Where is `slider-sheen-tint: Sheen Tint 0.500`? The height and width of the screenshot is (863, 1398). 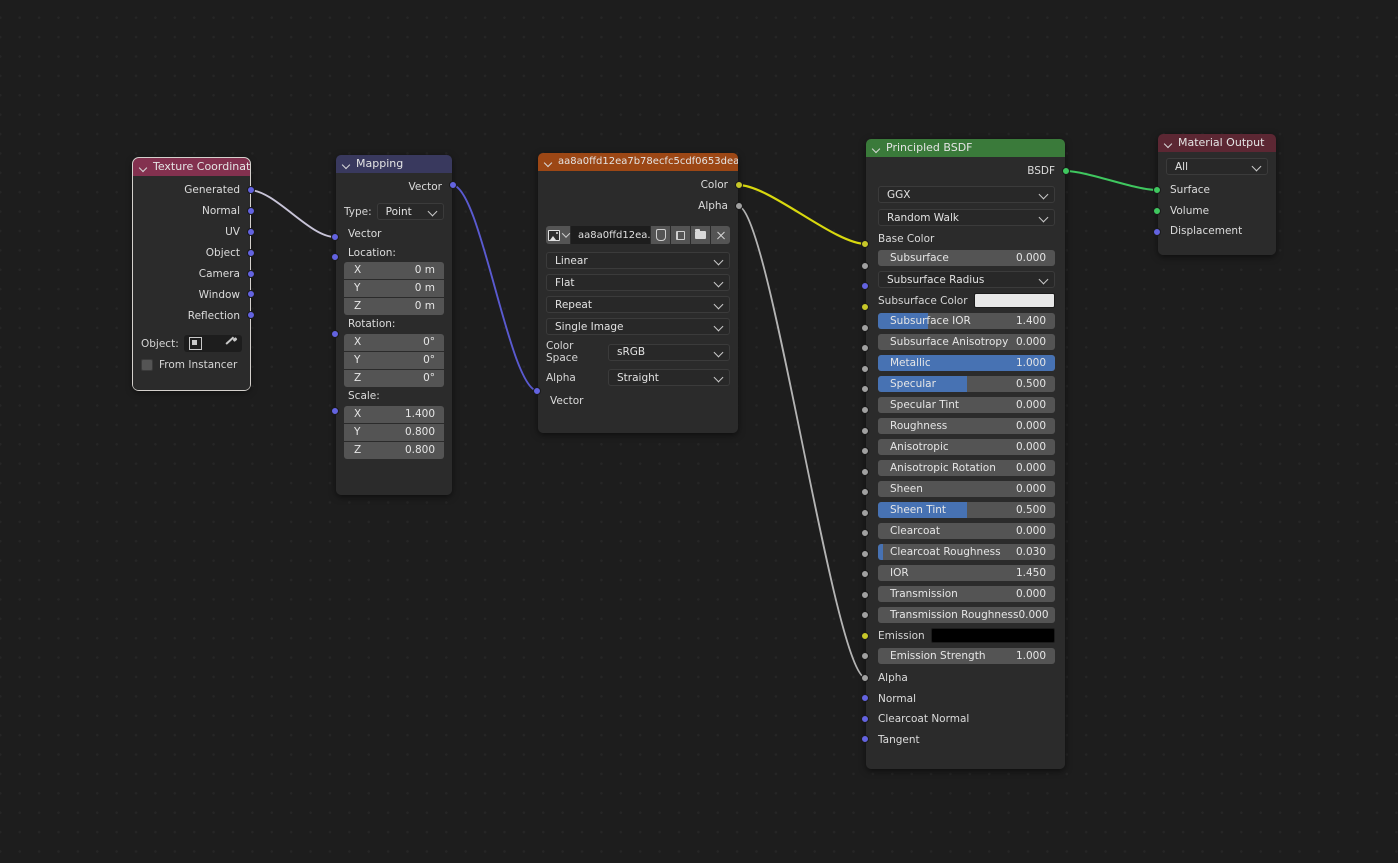
slider-sheen-tint: Sheen Tint 0.500 is located at coordinates (966, 510).